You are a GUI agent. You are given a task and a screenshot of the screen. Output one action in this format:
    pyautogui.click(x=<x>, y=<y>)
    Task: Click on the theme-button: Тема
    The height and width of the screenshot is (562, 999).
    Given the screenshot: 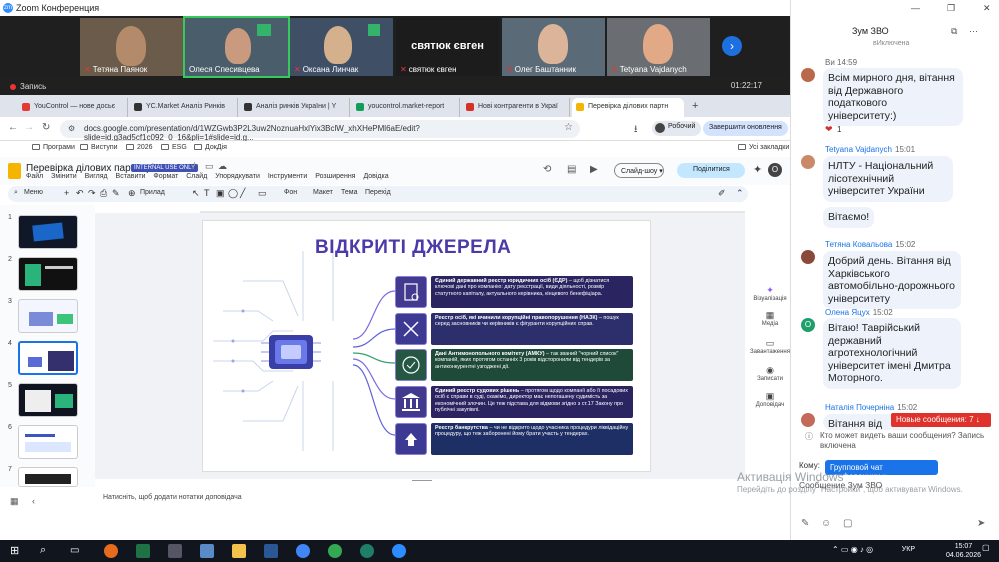 What is the action you would take?
    pyautogui.click(x=349, y=192)
    